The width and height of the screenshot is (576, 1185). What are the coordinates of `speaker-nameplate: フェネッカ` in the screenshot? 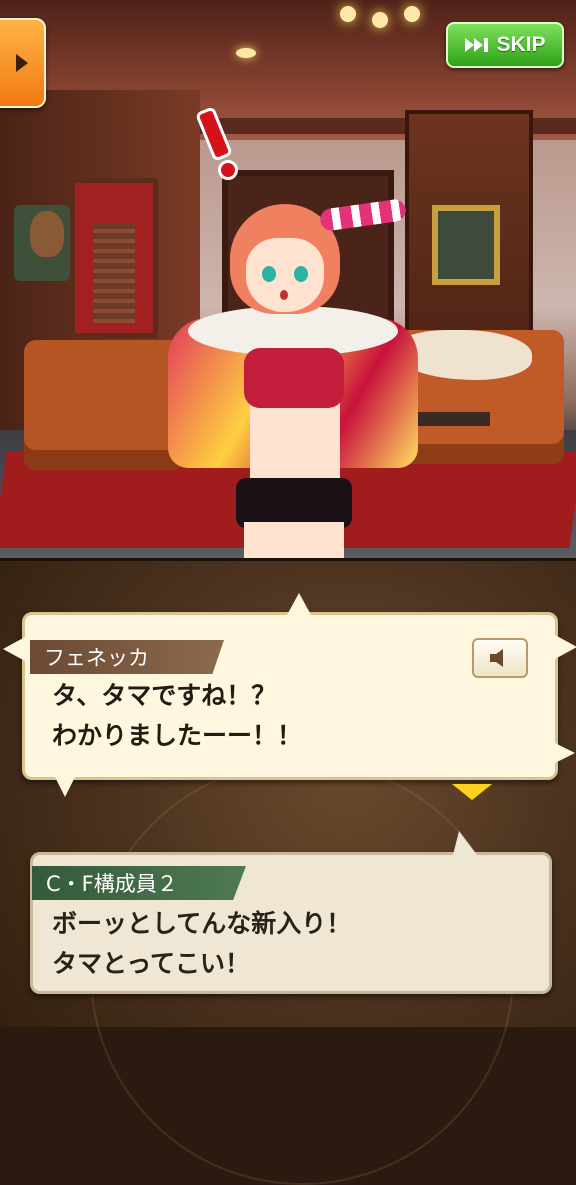 It's located at (127, 657).